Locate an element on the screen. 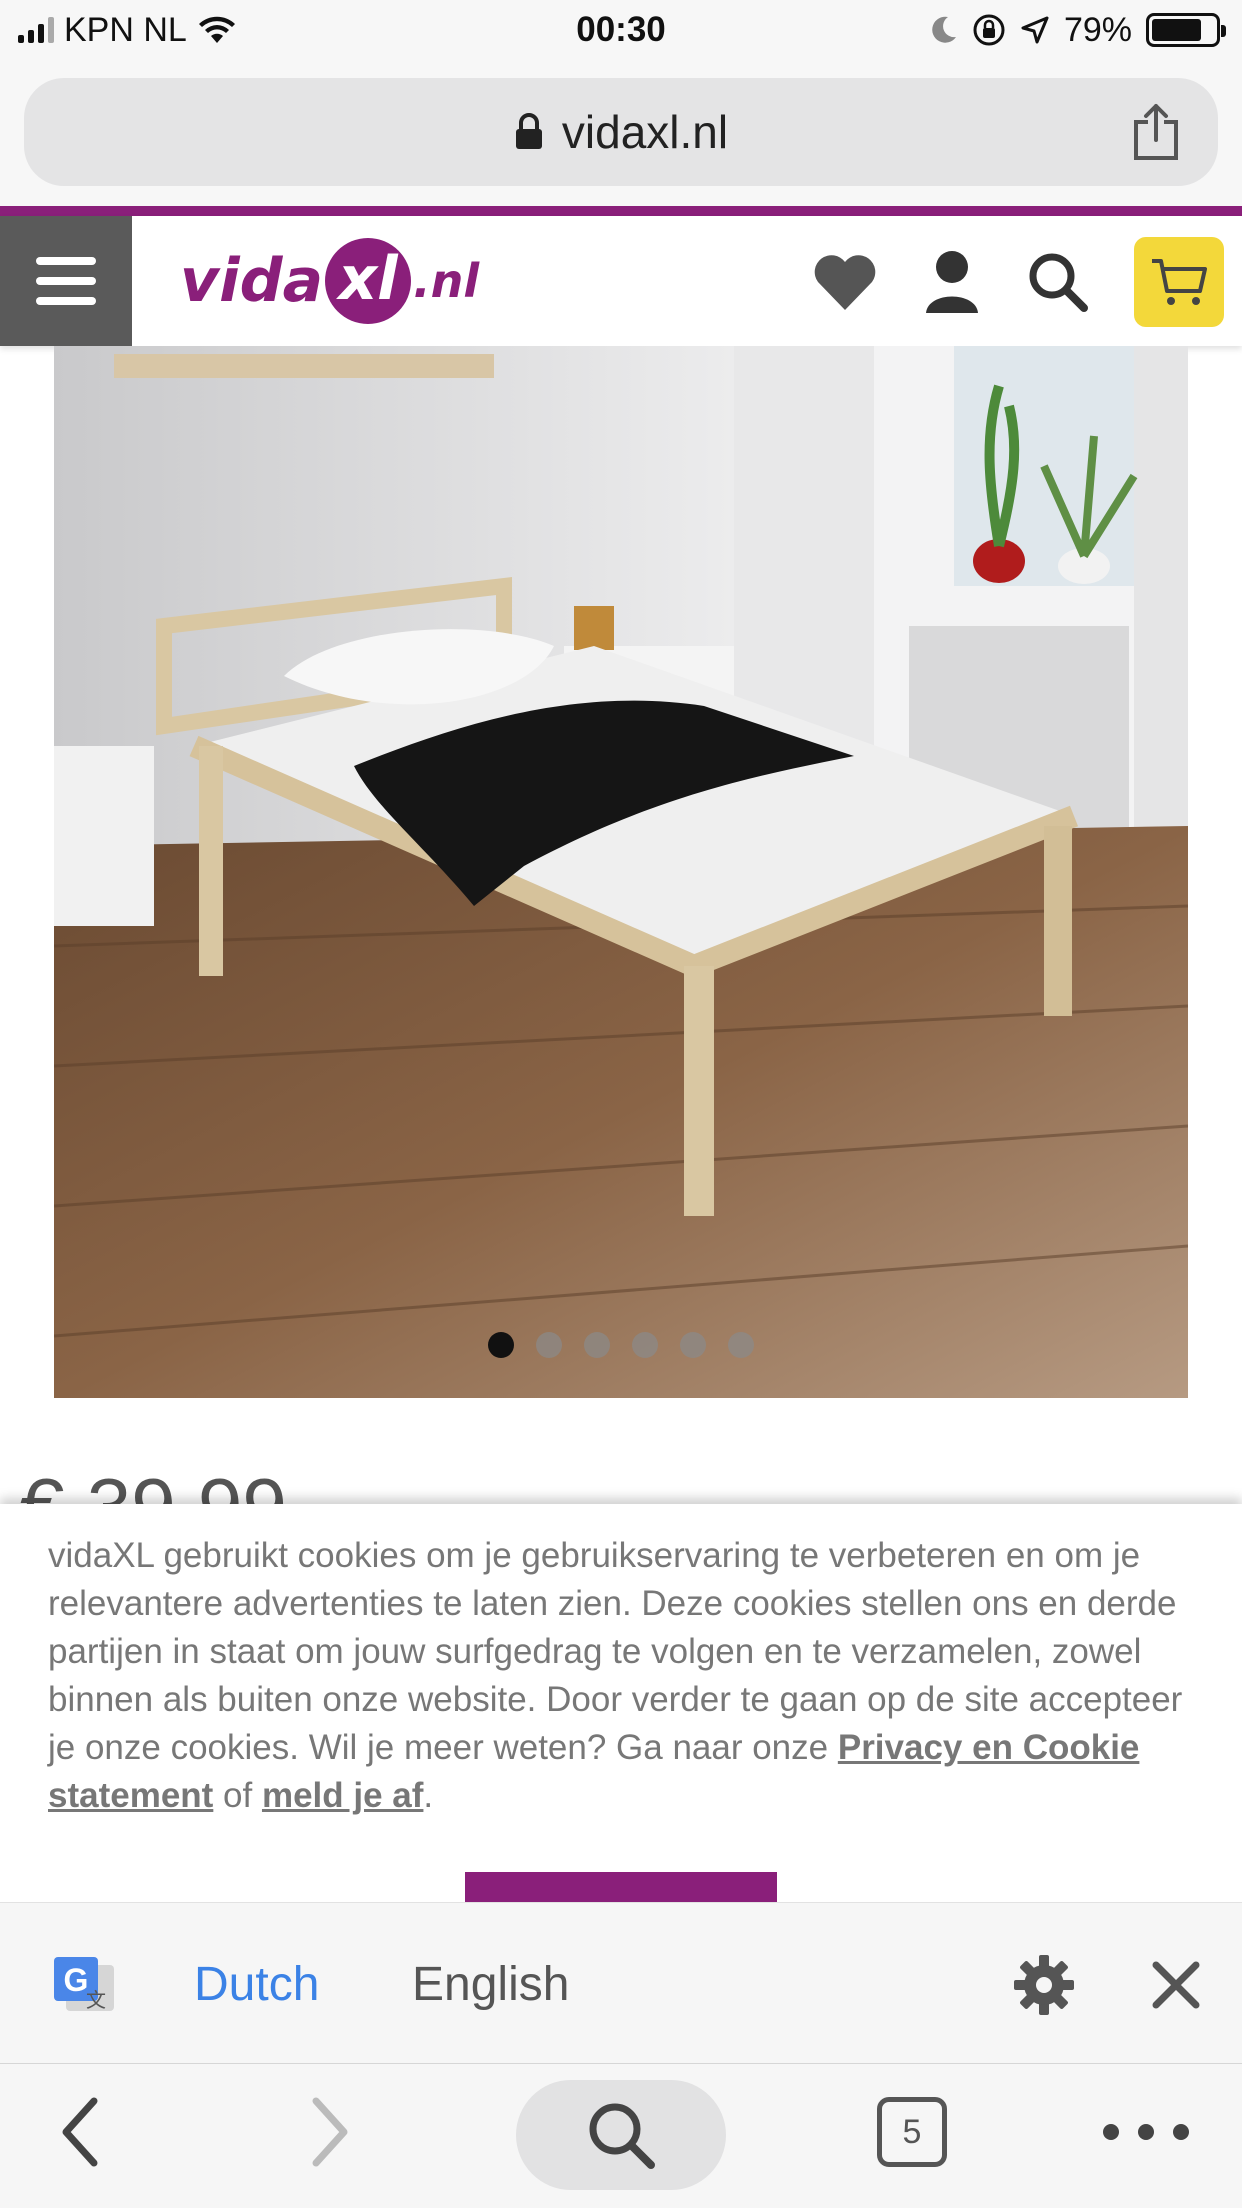 This screenshot has width=1242, height=2208. more-options-button is located at coordinates (1146, 2132).